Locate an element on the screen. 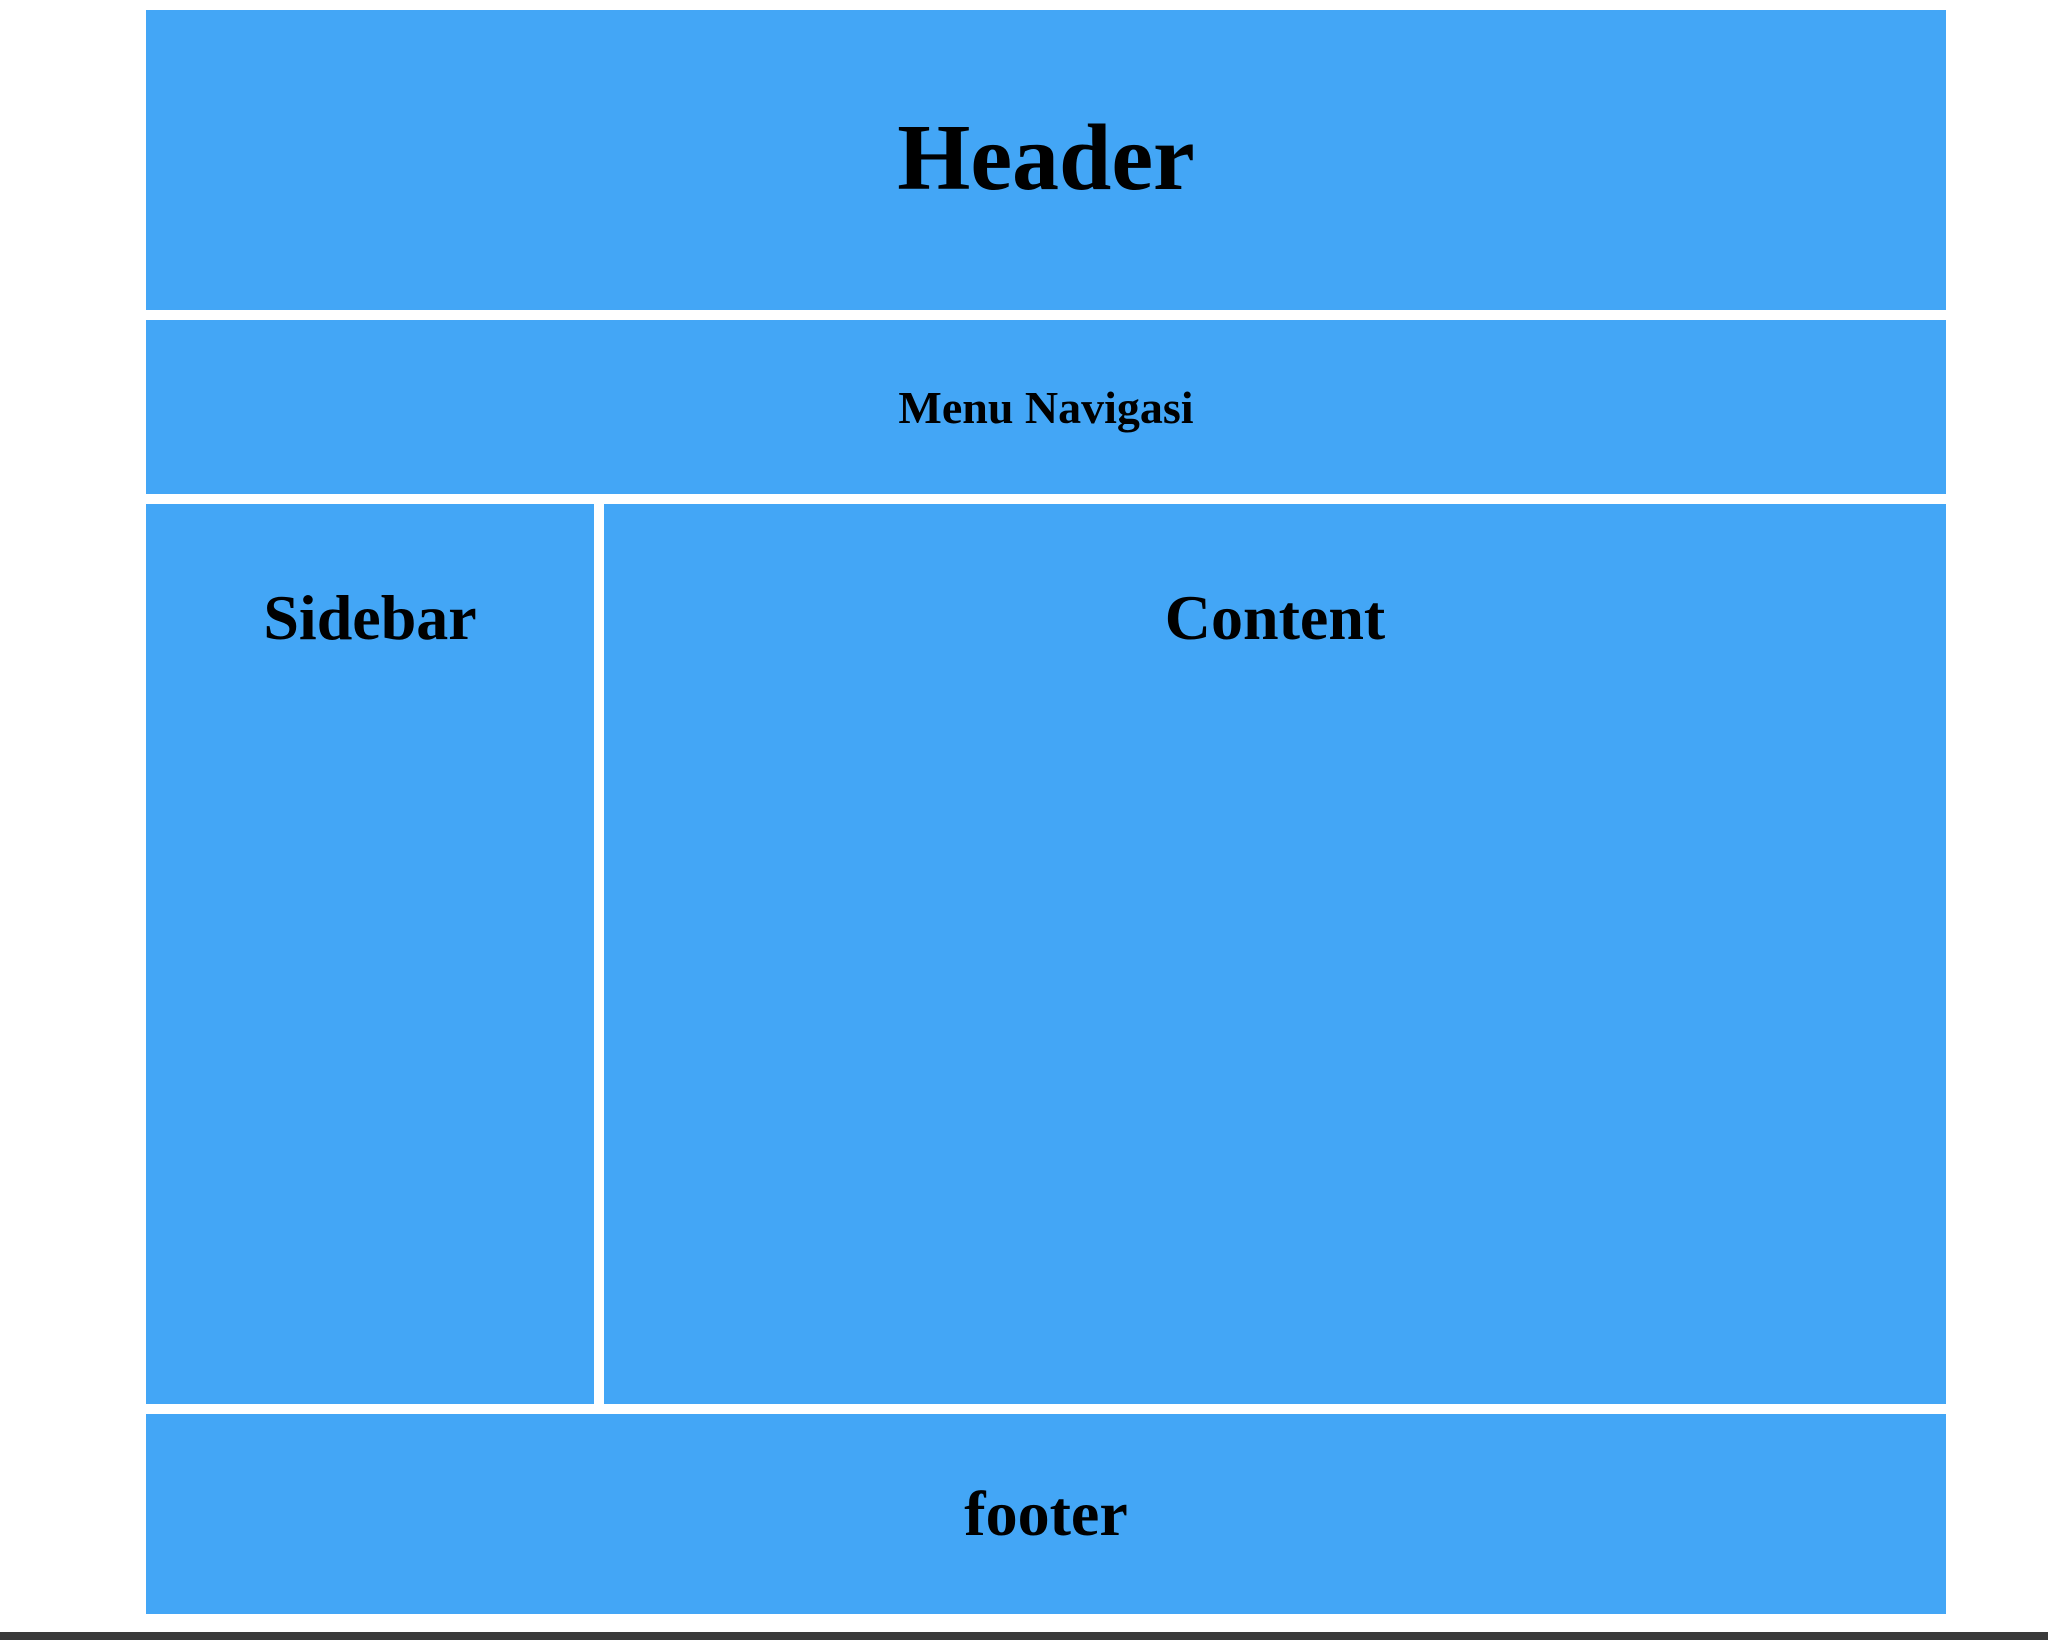  navigation-menu: Menu Navigasi is located at coordinates (1046, 407).